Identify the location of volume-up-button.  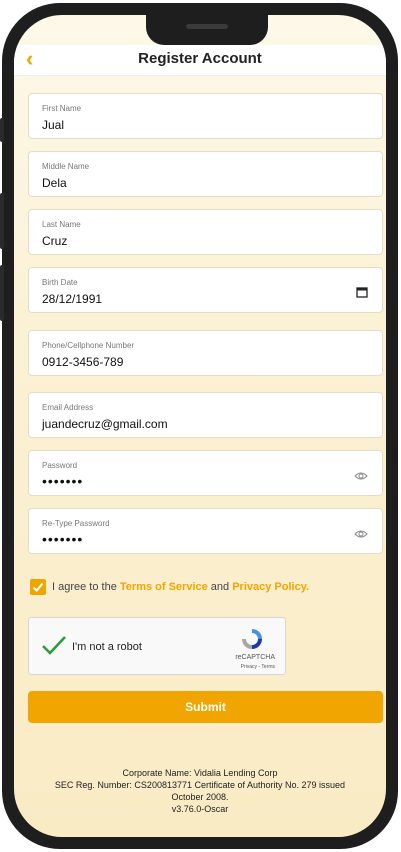
(2, 221).